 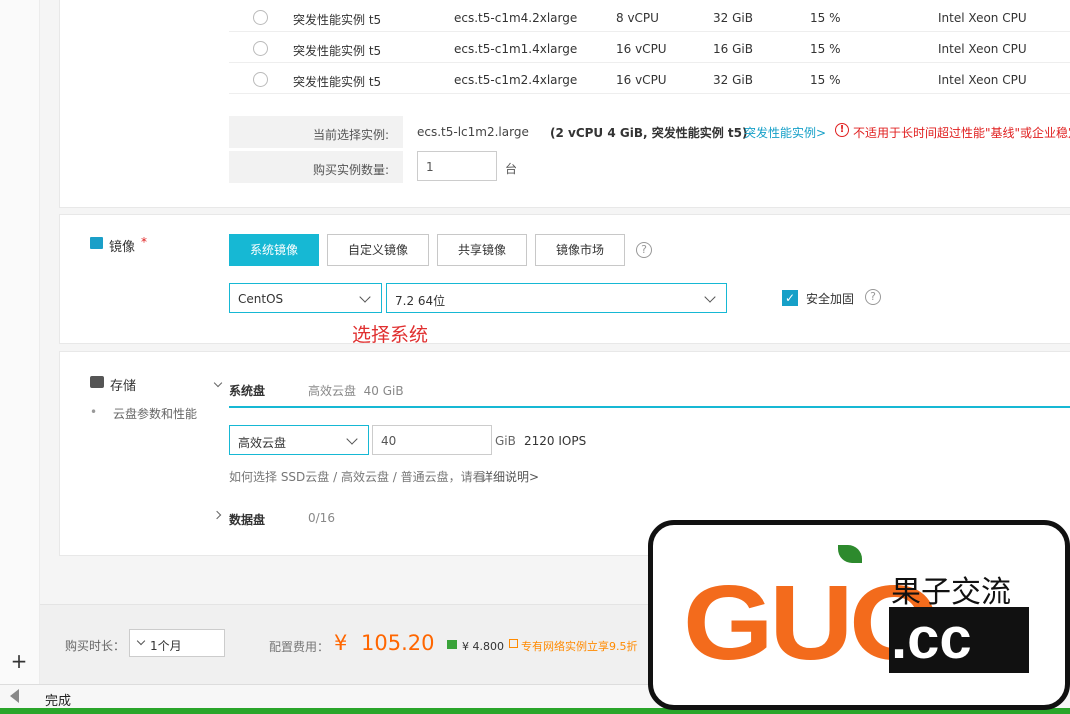 What do you see at coordinates (144, 242) in the screenshot?
I see `required-mark: *` at bounding box center [144, 242].